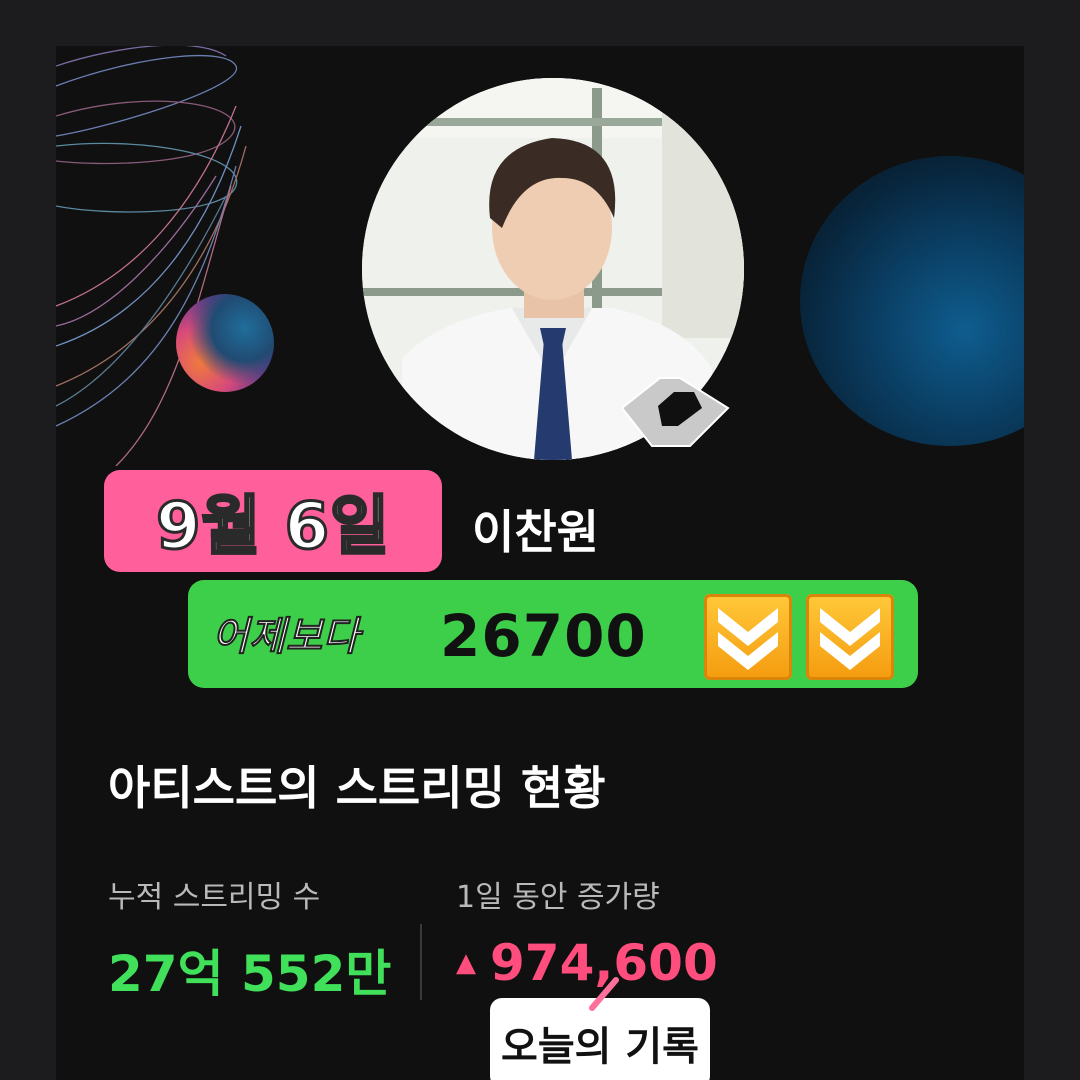 The image size is (1080, 1080). Describe the element at coordinates (151, 256) in the screenshot. I see `decorative-line-art` at that location.